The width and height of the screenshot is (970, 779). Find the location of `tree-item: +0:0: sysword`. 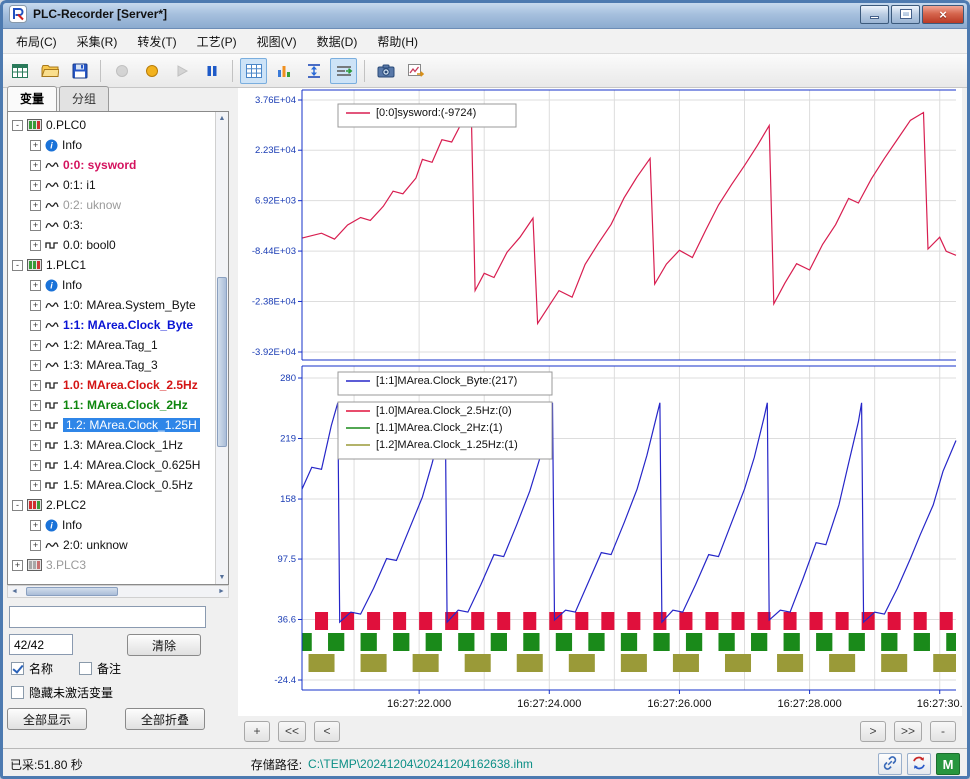

tree-item: +0:0: sysword is located at coordinates (111, 165).